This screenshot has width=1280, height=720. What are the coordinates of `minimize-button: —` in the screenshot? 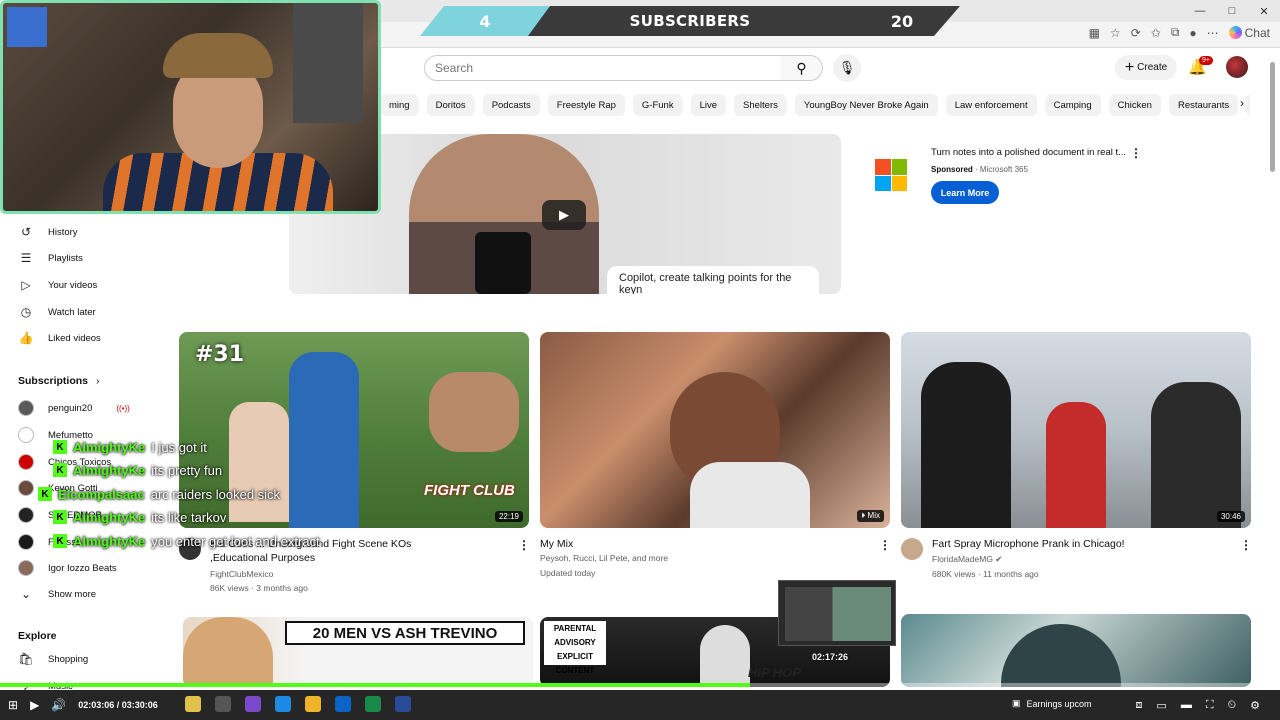 It's located at (1200, 11).